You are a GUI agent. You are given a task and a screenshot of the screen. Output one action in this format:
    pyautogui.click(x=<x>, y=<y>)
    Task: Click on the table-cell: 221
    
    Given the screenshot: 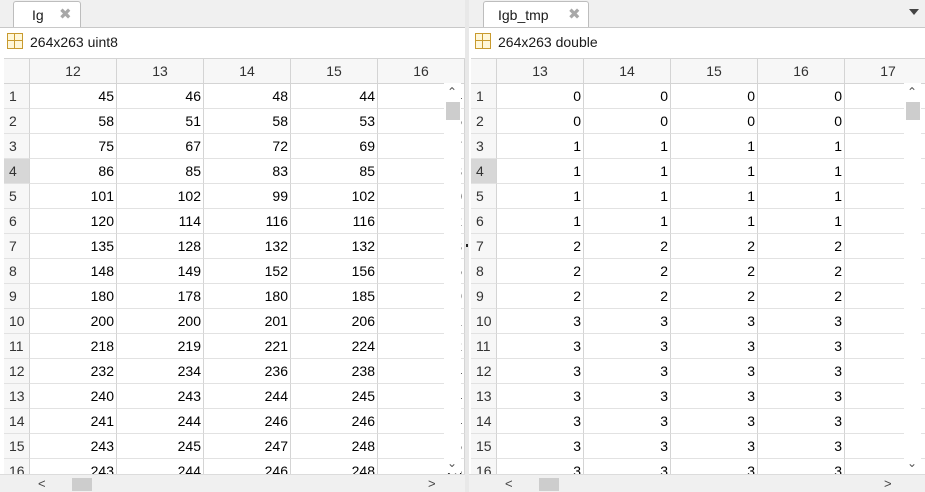 What is the action you would take?
    pyautogui.click(x=247, y=346)
    